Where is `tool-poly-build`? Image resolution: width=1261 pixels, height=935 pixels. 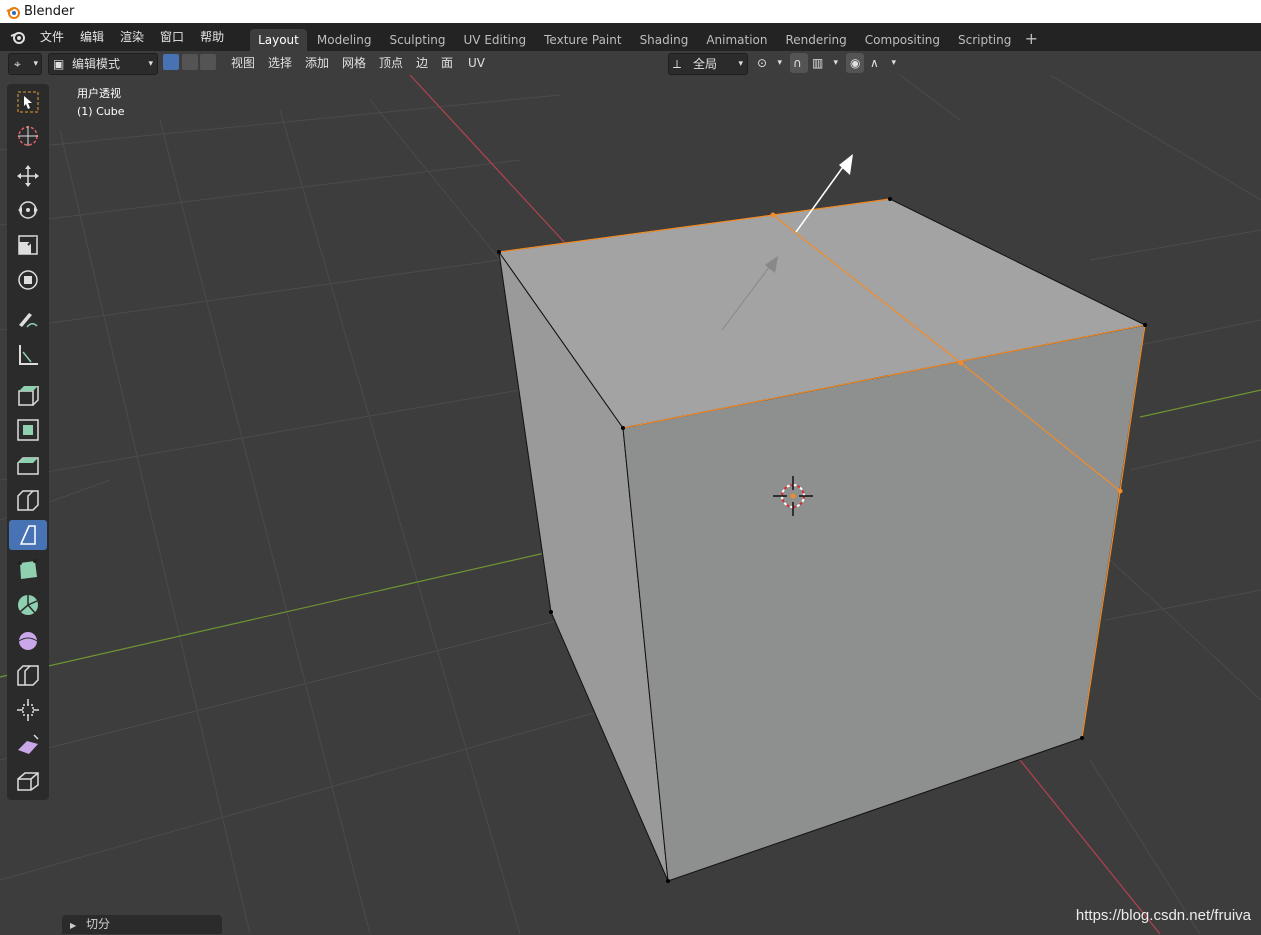
tool-poly-build is located at coordinates (28, 570).